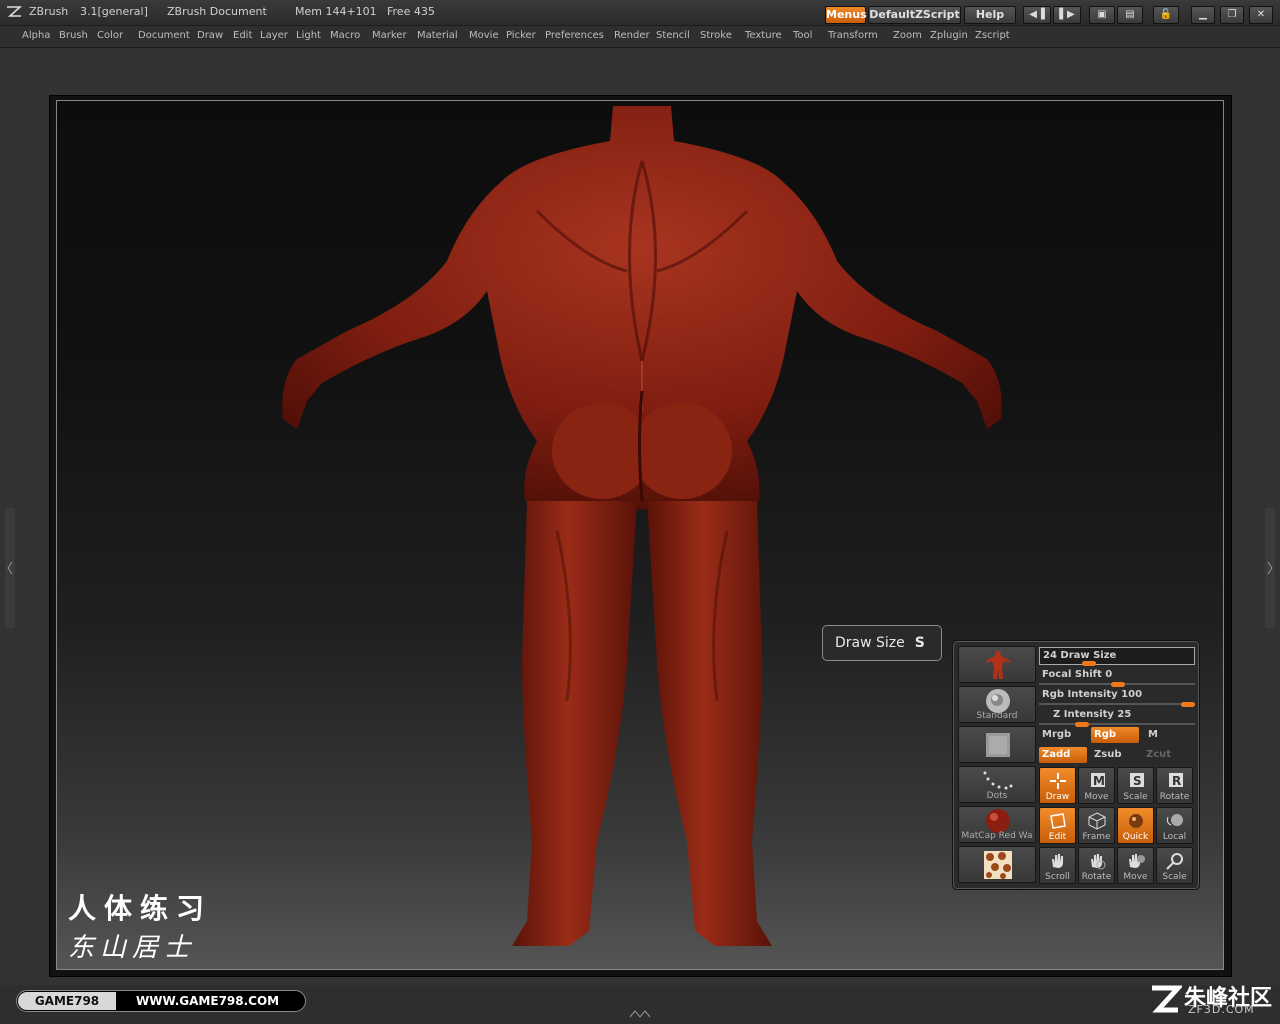 The height and width of the screenshot is (1024, 1280). Describe the element at coordinates (437, 35) in the screenshot. I see `menu-material: Material` at that location.